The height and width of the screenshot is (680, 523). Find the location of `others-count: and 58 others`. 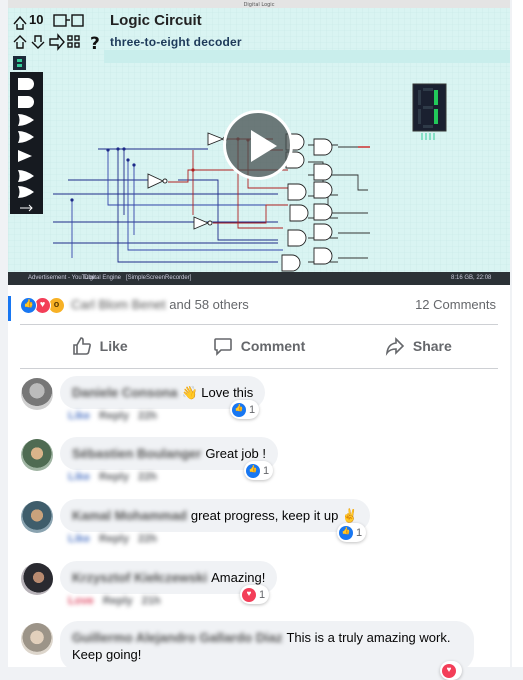

others-count: and 58 others is located at coordinates (209, 304).